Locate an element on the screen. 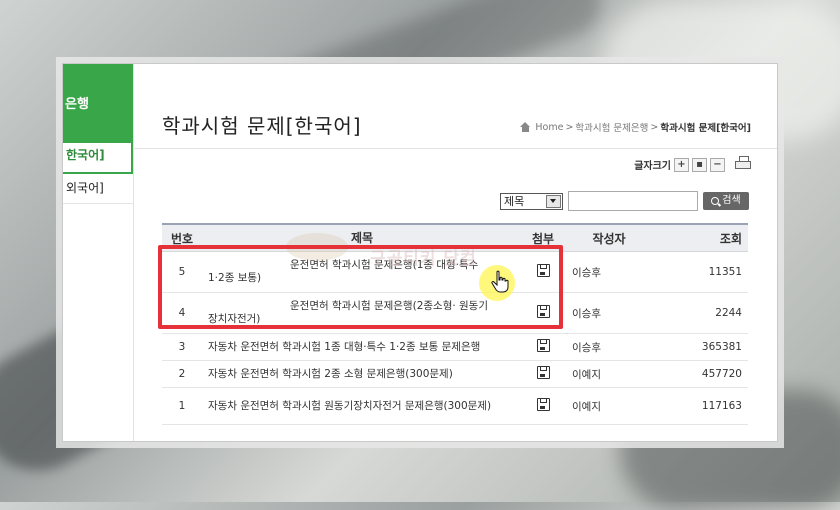 Image resolution: width=840 pixels, height=510 pixels. breadcrumb-current: 학과시험 문제[한국어] is located at coordinates (705, 128).